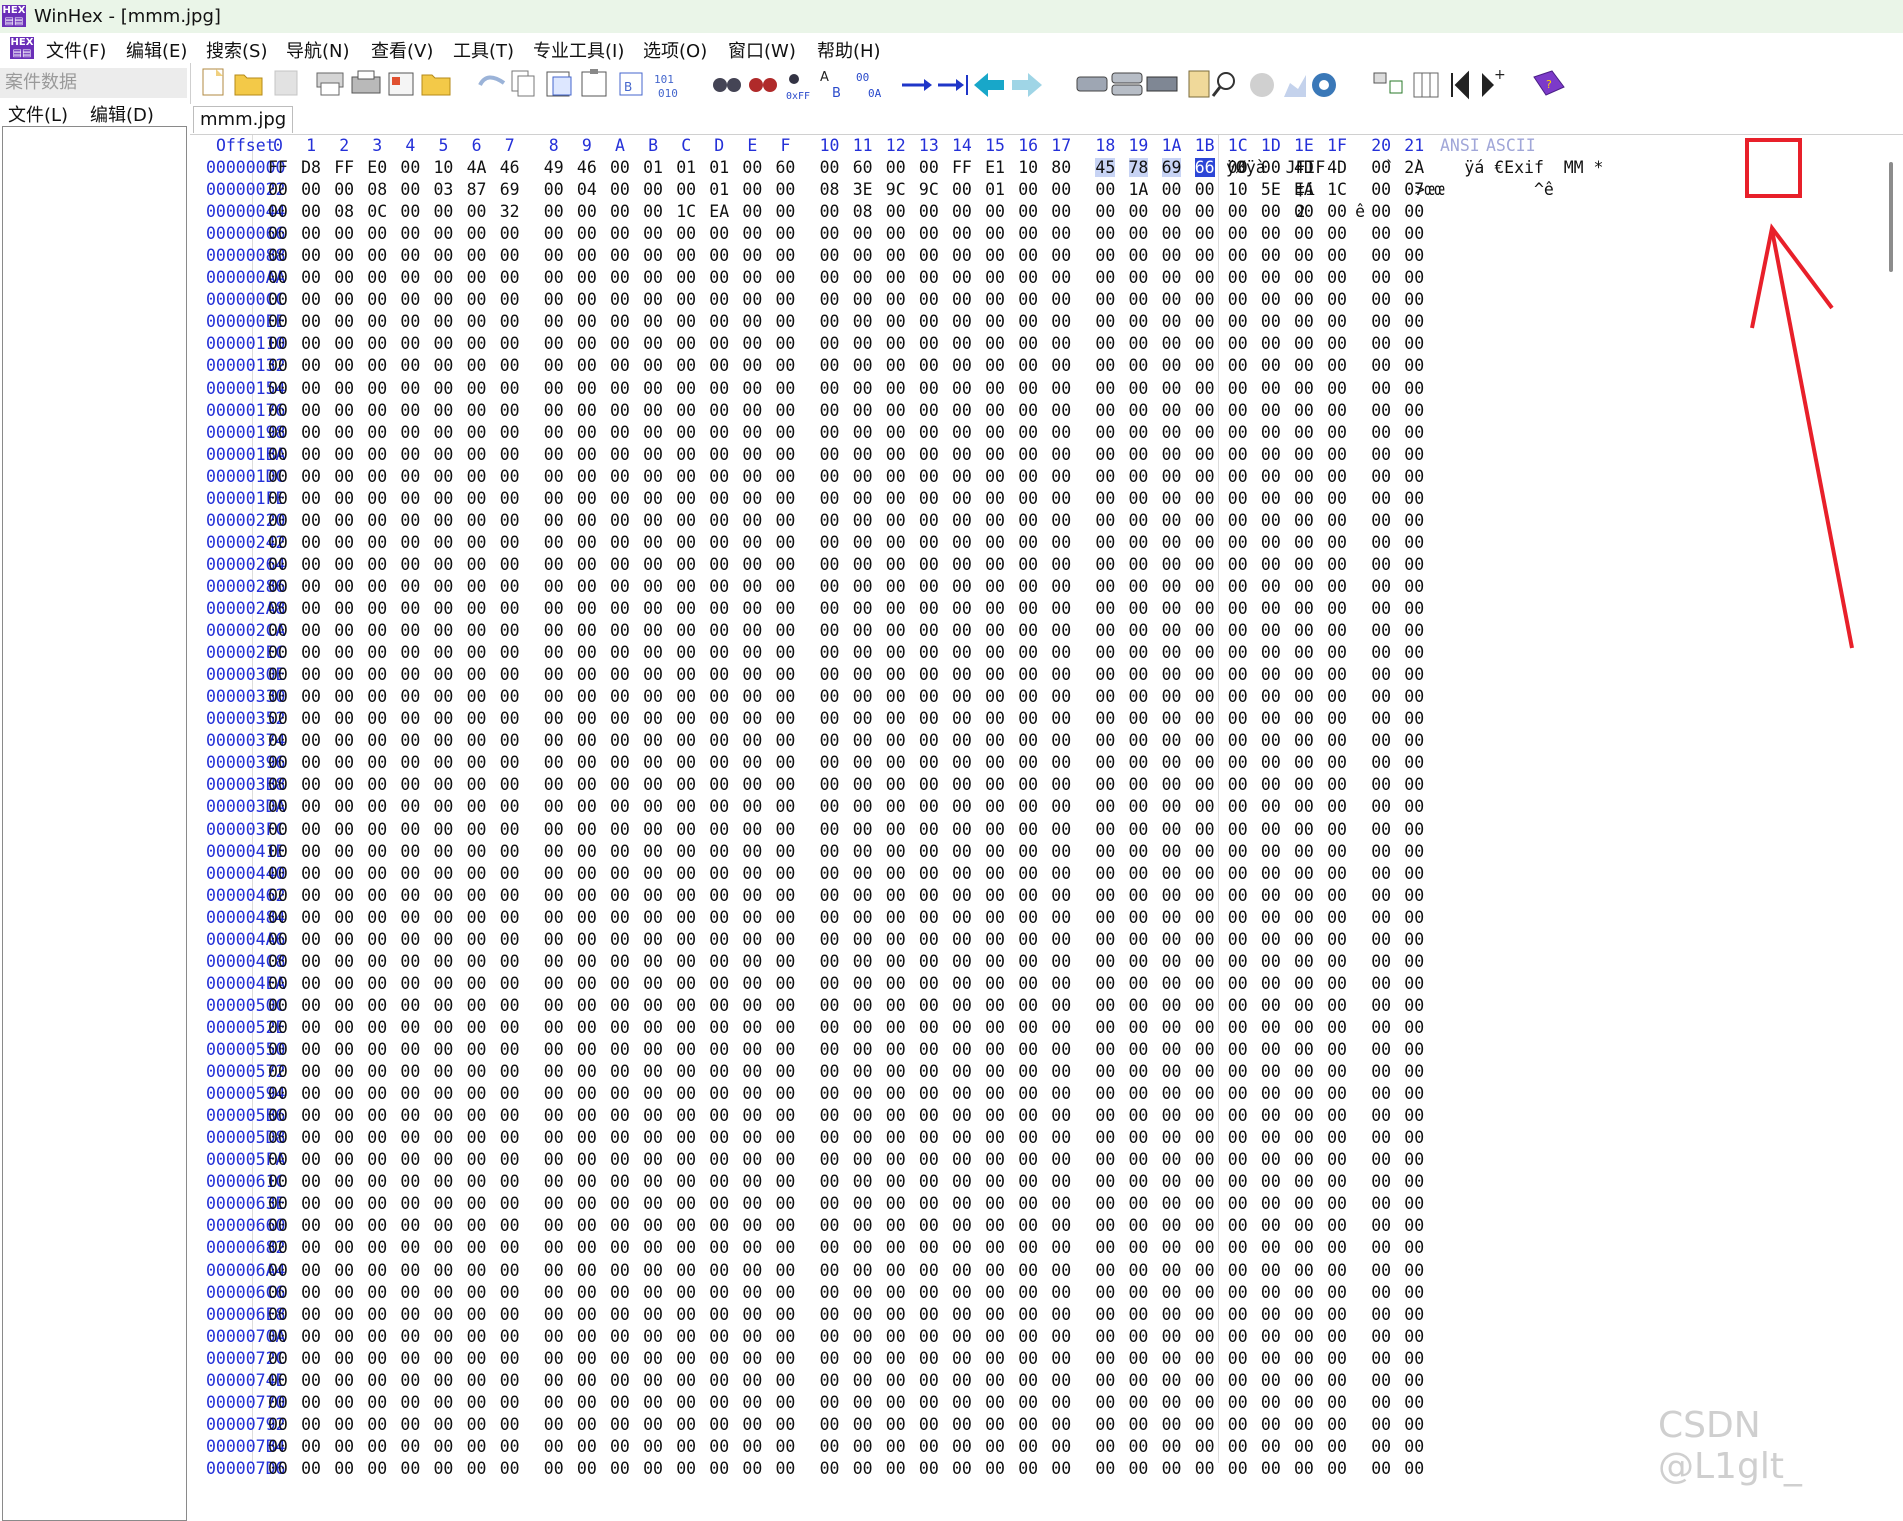 The image size is (1903, 1521). I want to click on menu-options: 选项(O), so click(675, 50).